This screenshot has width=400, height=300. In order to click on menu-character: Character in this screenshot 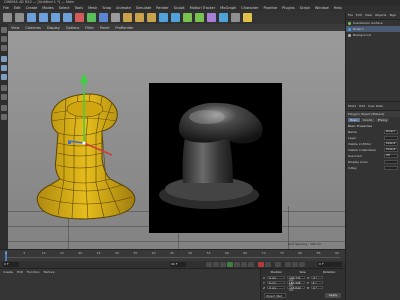, I will do `click(249, 8)`.